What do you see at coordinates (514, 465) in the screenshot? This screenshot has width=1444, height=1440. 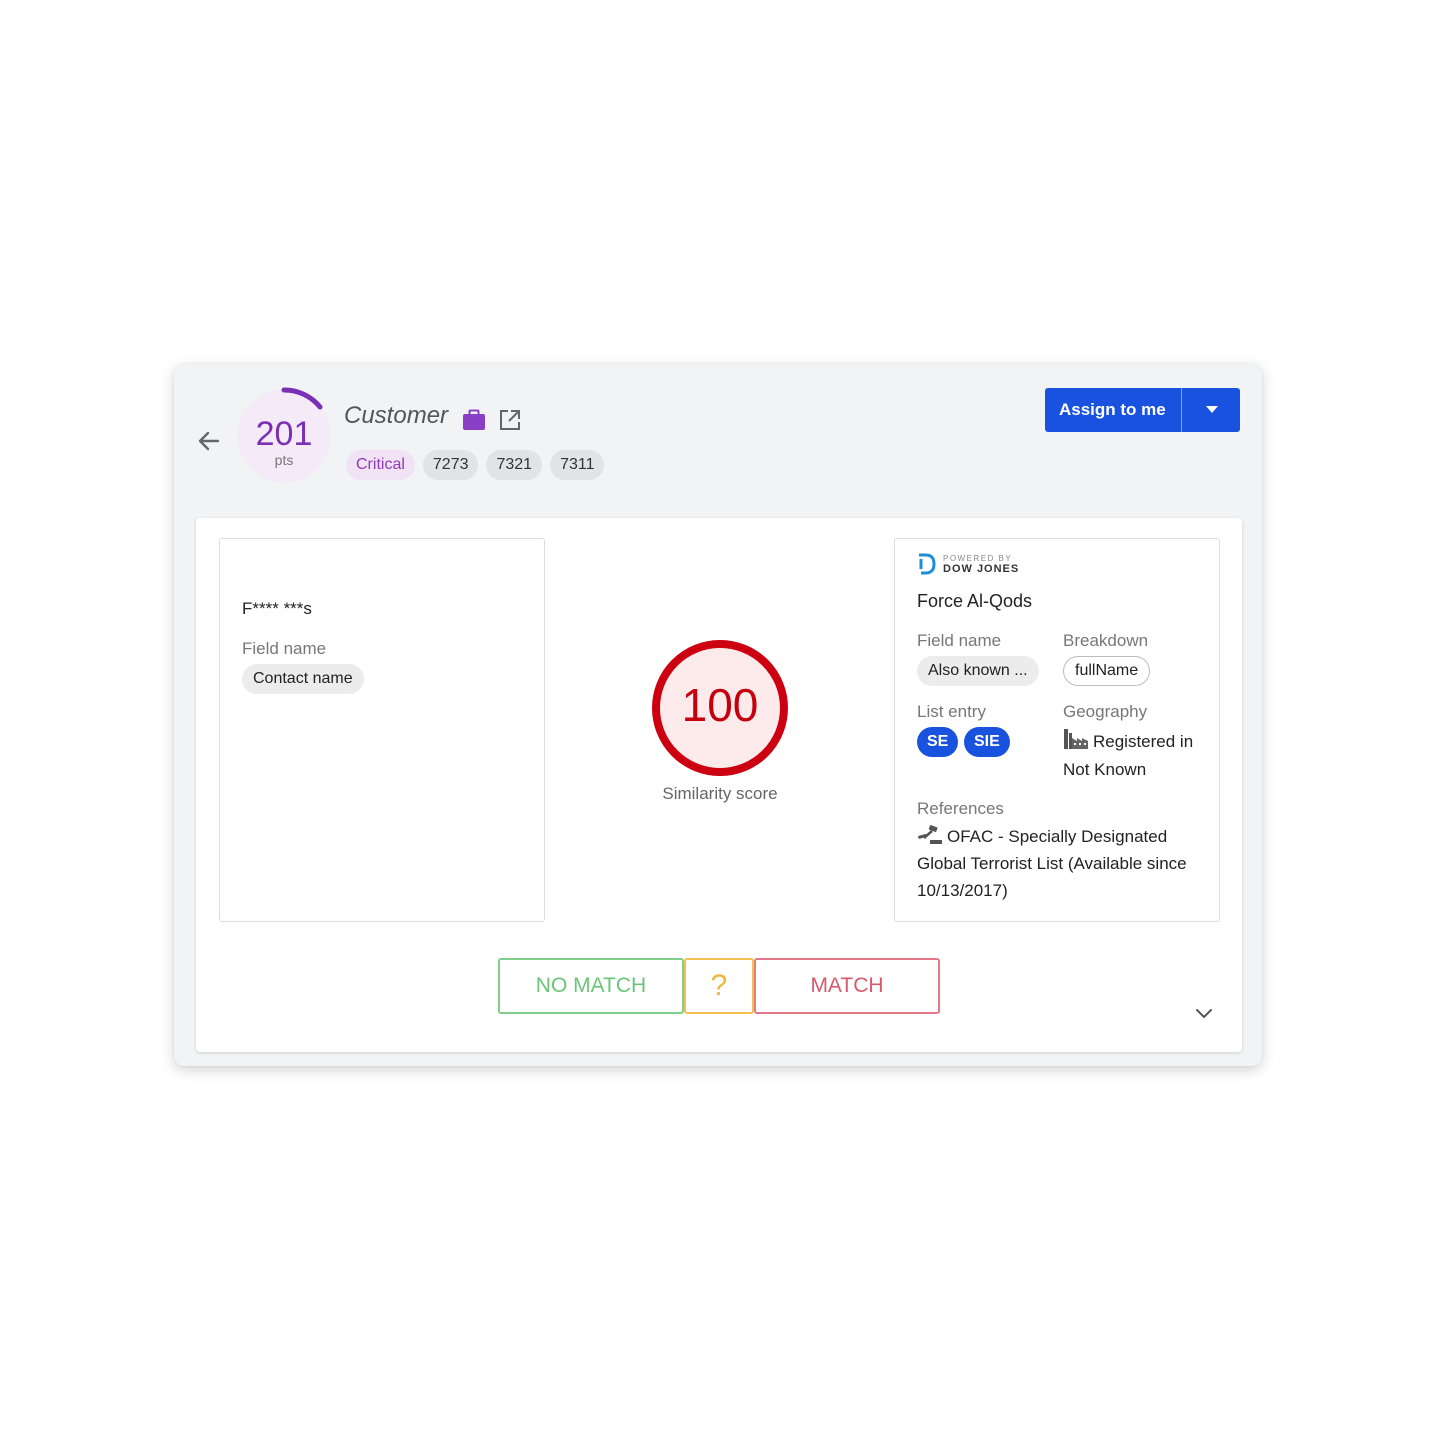 I see `code-tag: 7321` at bounding box center [514, 465].